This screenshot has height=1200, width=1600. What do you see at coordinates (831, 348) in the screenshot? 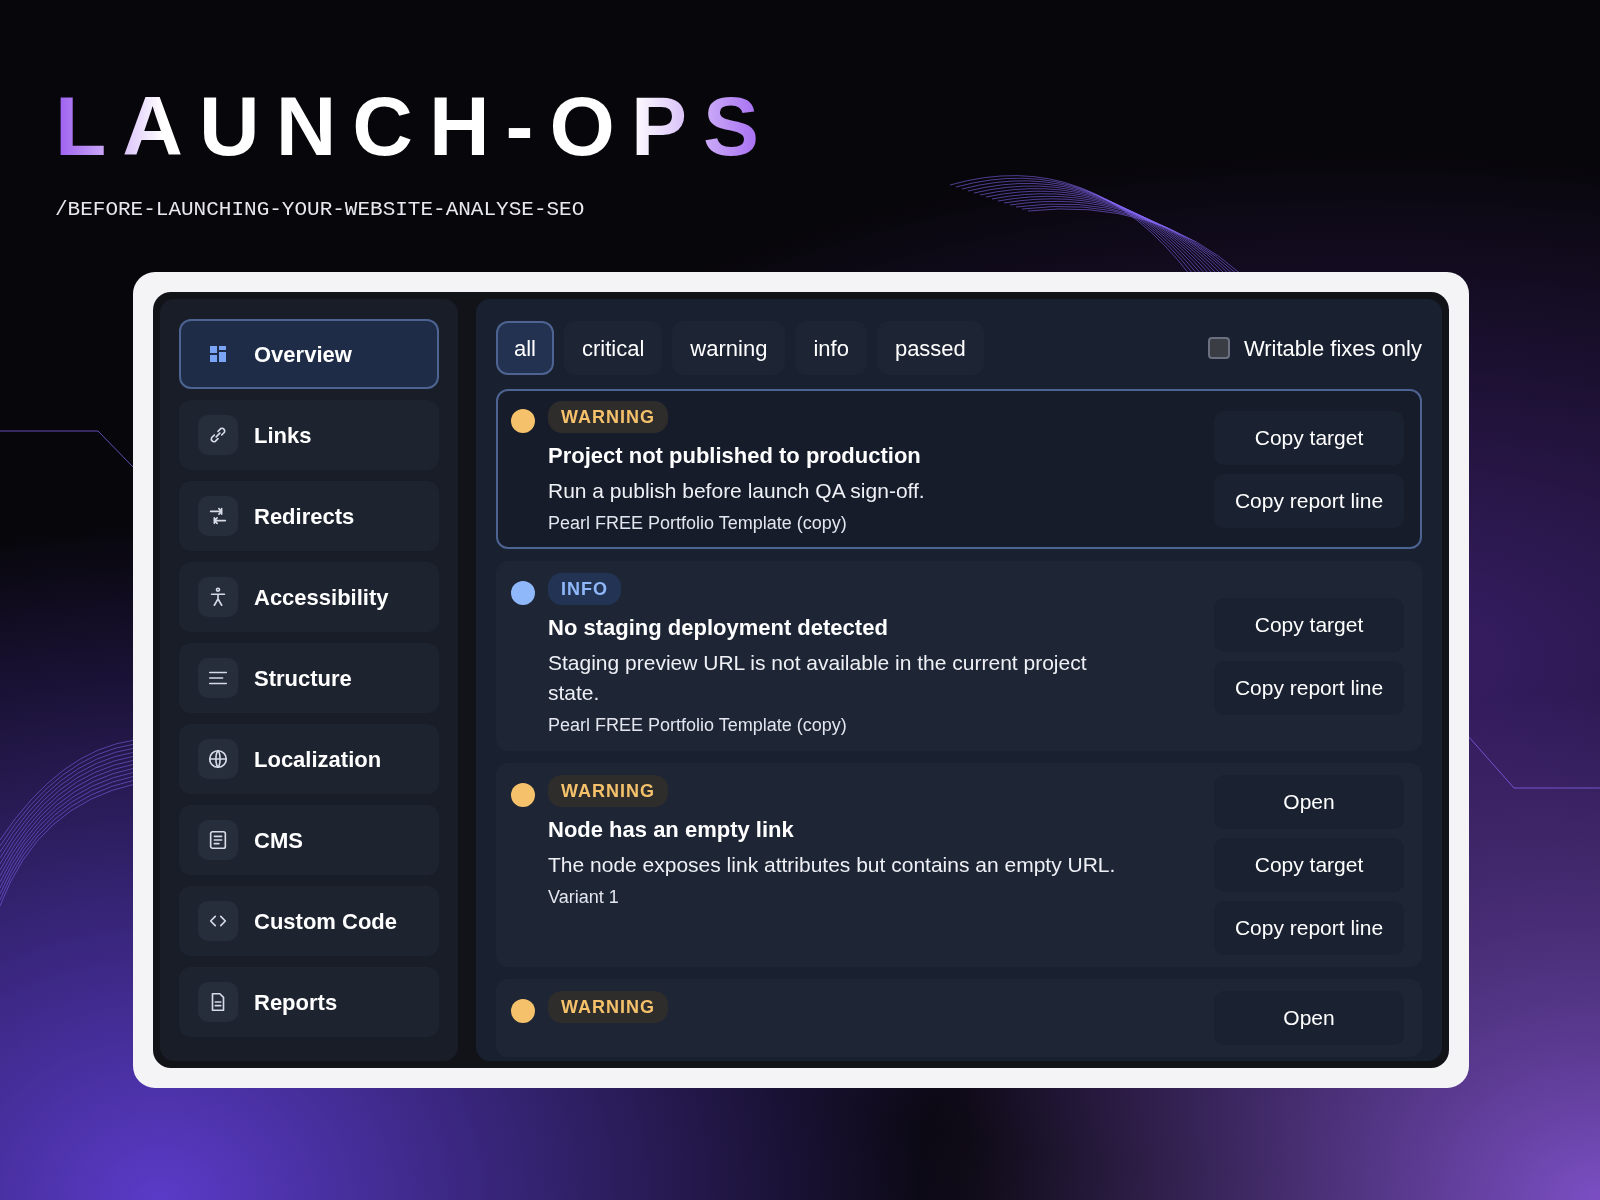
I see `filter-tab: info` at bounding box center [831, 348].